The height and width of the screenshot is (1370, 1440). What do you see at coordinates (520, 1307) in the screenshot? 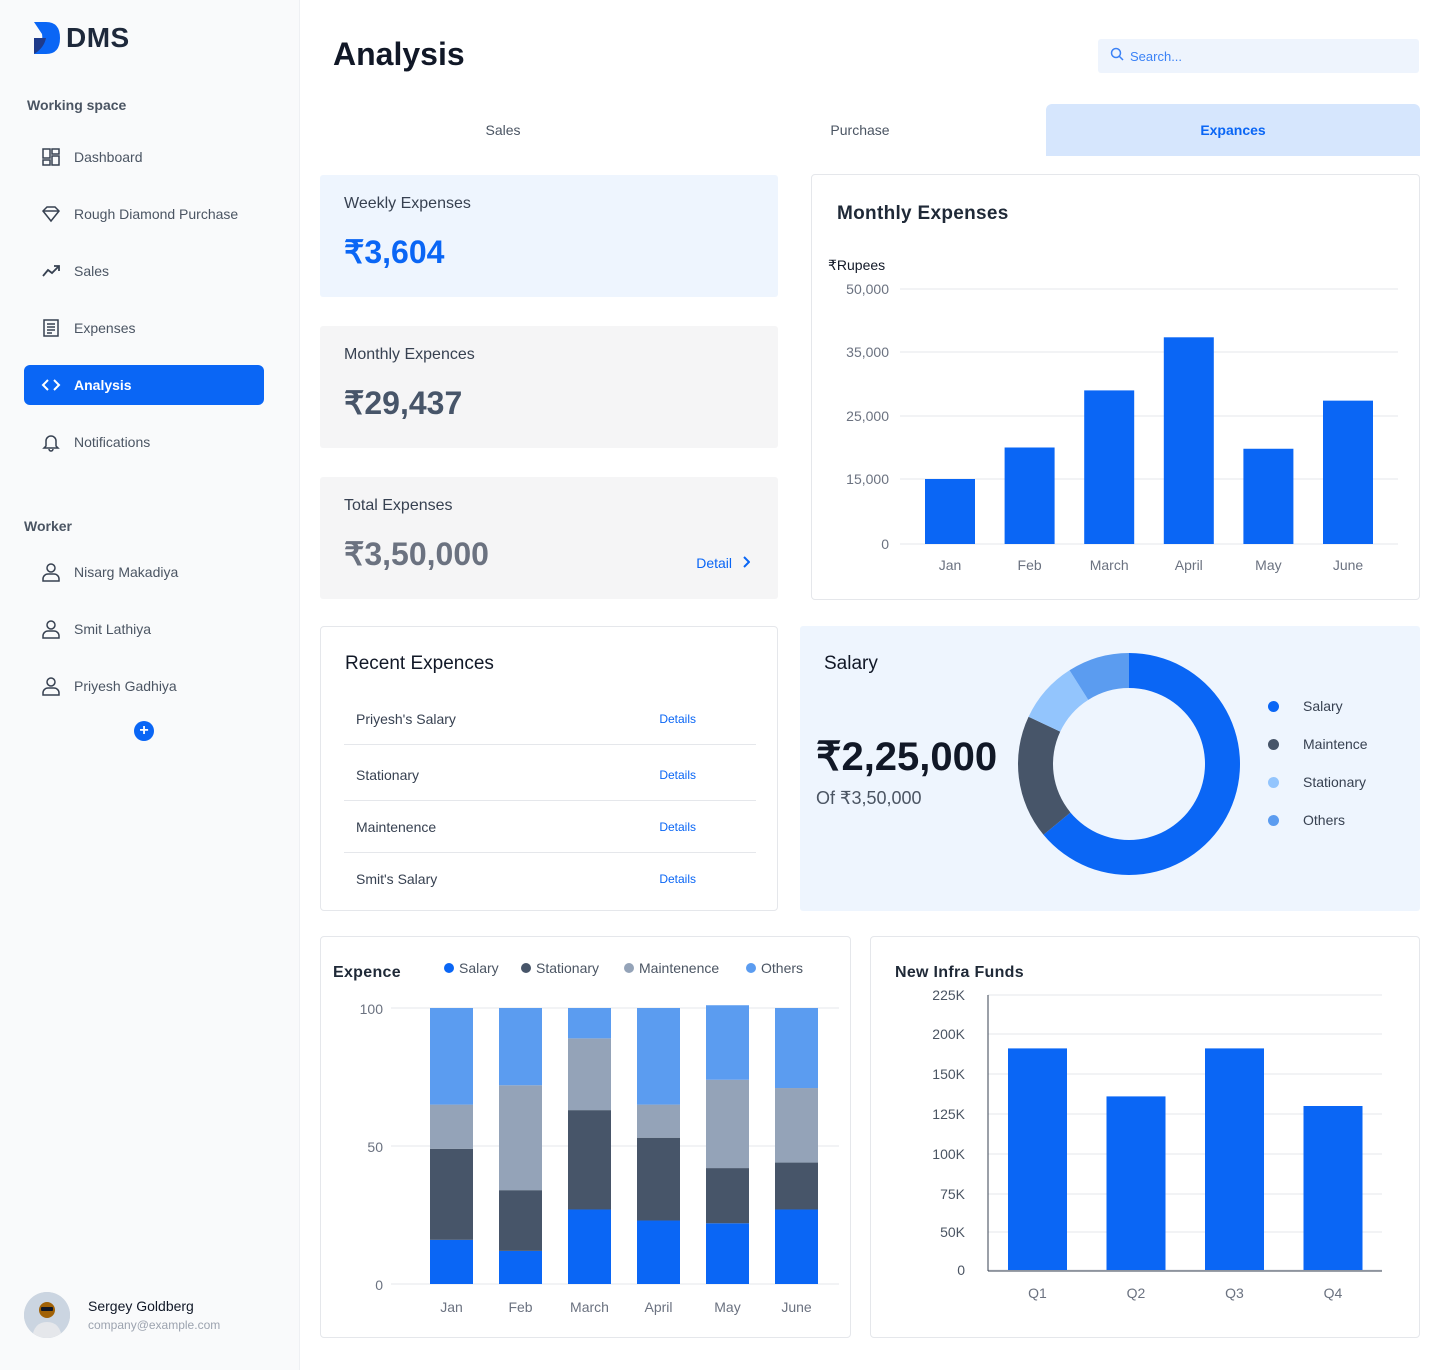
I see `x-tick-label: Feb` at bounding box center [520, 1307].